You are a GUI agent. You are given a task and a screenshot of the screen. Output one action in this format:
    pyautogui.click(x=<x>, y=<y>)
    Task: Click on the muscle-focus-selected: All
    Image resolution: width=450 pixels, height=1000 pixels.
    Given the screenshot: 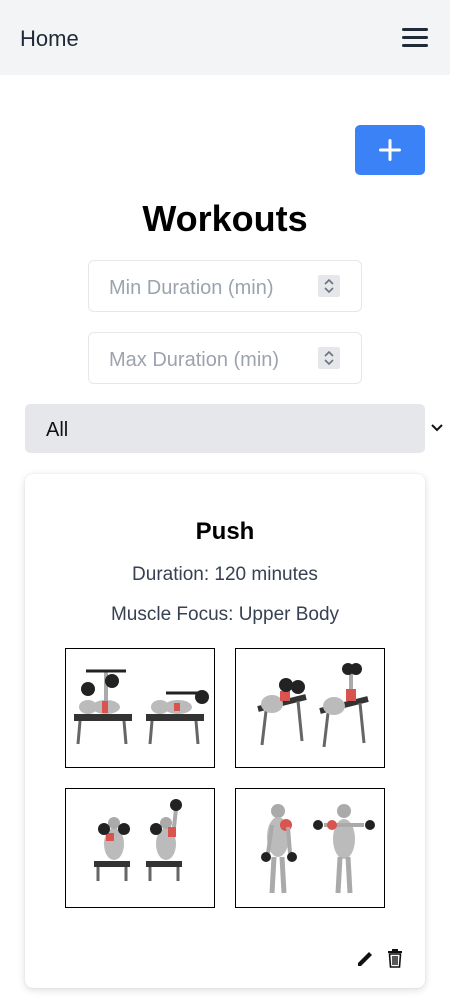 What is the action you would take?
    pyautogui.click(x=57, y=430)
    